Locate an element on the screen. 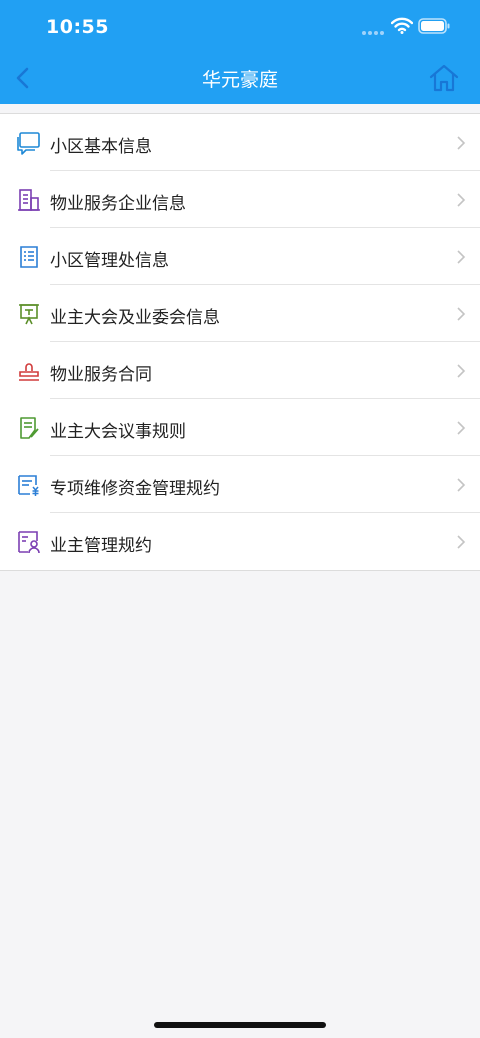 The height and width of the screenshot is (1038, 480). menu-item-label: 业主大会及业委会信息 is located at coordinates (135, 318).